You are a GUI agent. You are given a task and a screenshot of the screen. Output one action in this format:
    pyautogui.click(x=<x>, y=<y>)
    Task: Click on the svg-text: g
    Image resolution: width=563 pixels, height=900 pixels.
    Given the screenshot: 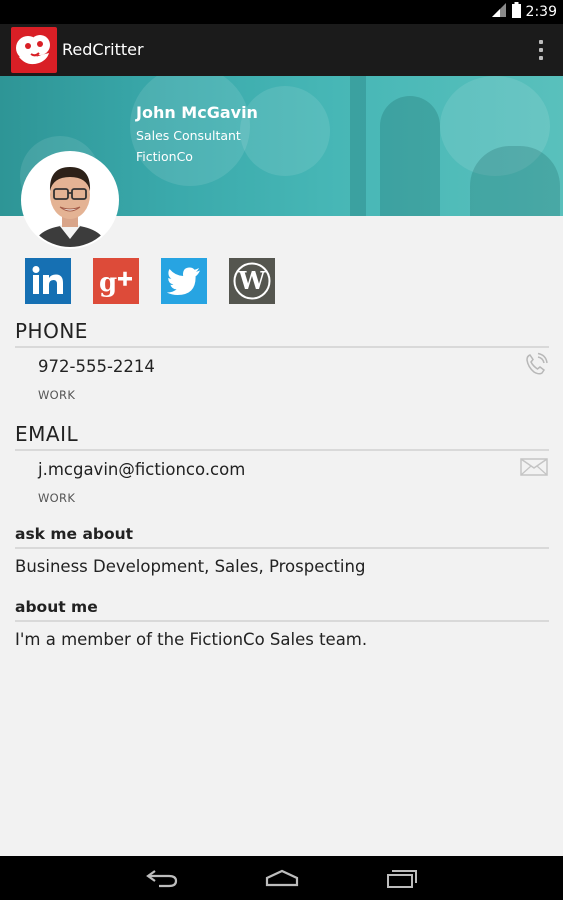 What is the action you would take?
    pyautogui.click(x=108, y=283)
    